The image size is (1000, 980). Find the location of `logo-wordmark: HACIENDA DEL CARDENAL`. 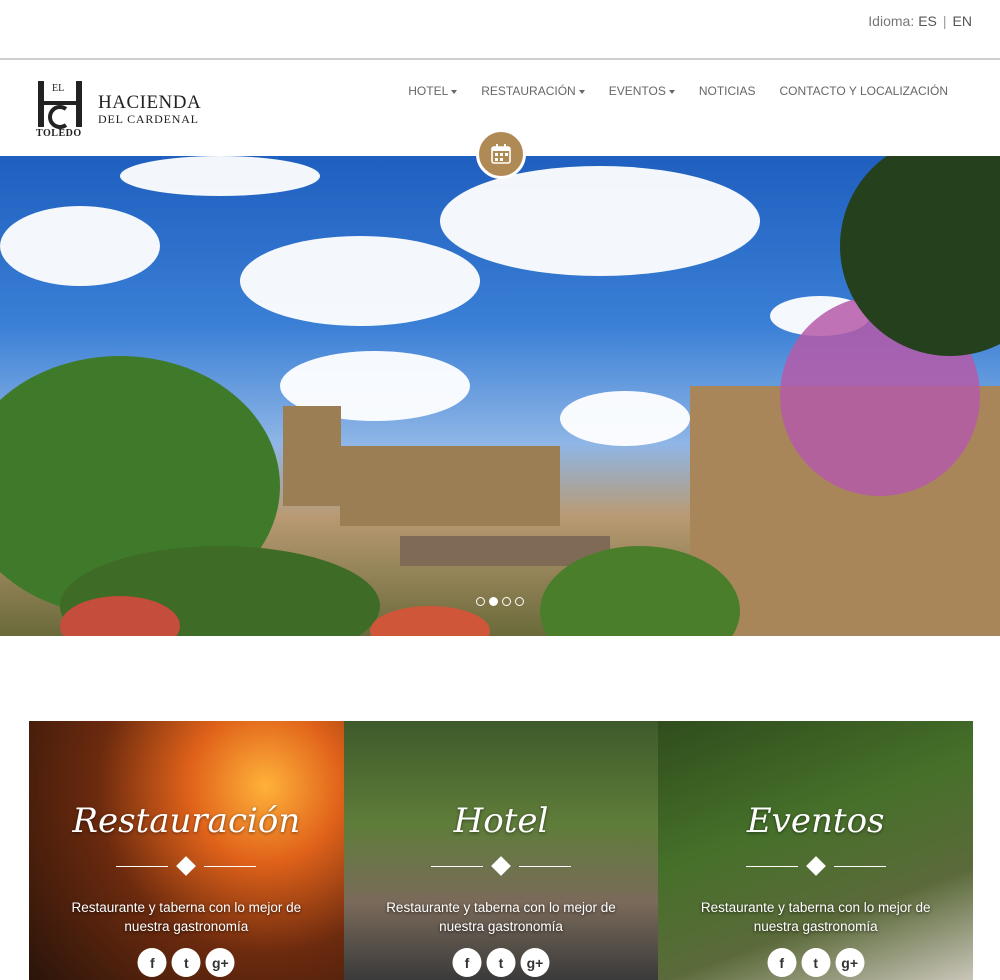

logo-wordmark: HACIENDA DEL CARDENAL is located at coordinates (149, 109).